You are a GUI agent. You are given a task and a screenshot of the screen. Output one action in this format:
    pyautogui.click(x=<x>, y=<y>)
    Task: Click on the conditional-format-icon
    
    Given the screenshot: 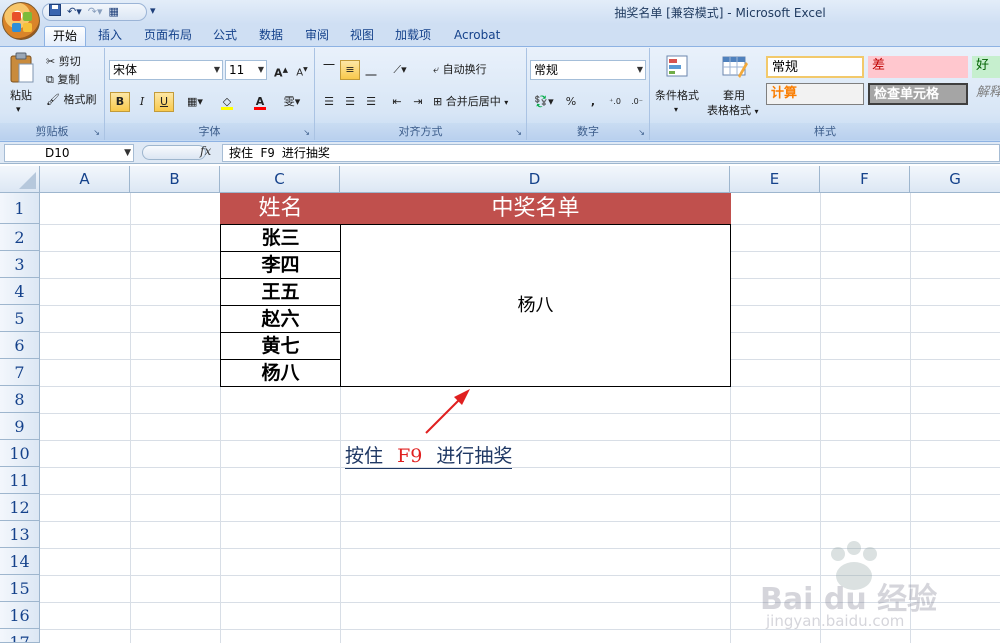 What is the action you would take?
    pyautogui.click(x=679, y=67)
    